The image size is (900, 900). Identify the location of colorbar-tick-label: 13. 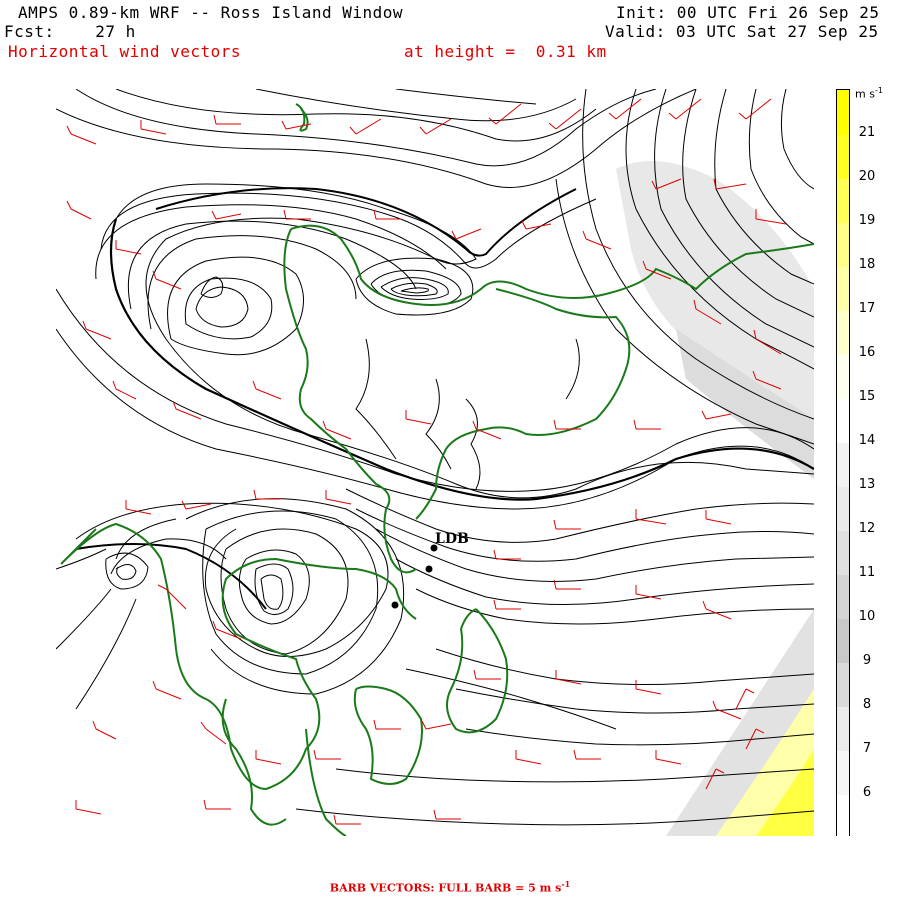
(867, 484).